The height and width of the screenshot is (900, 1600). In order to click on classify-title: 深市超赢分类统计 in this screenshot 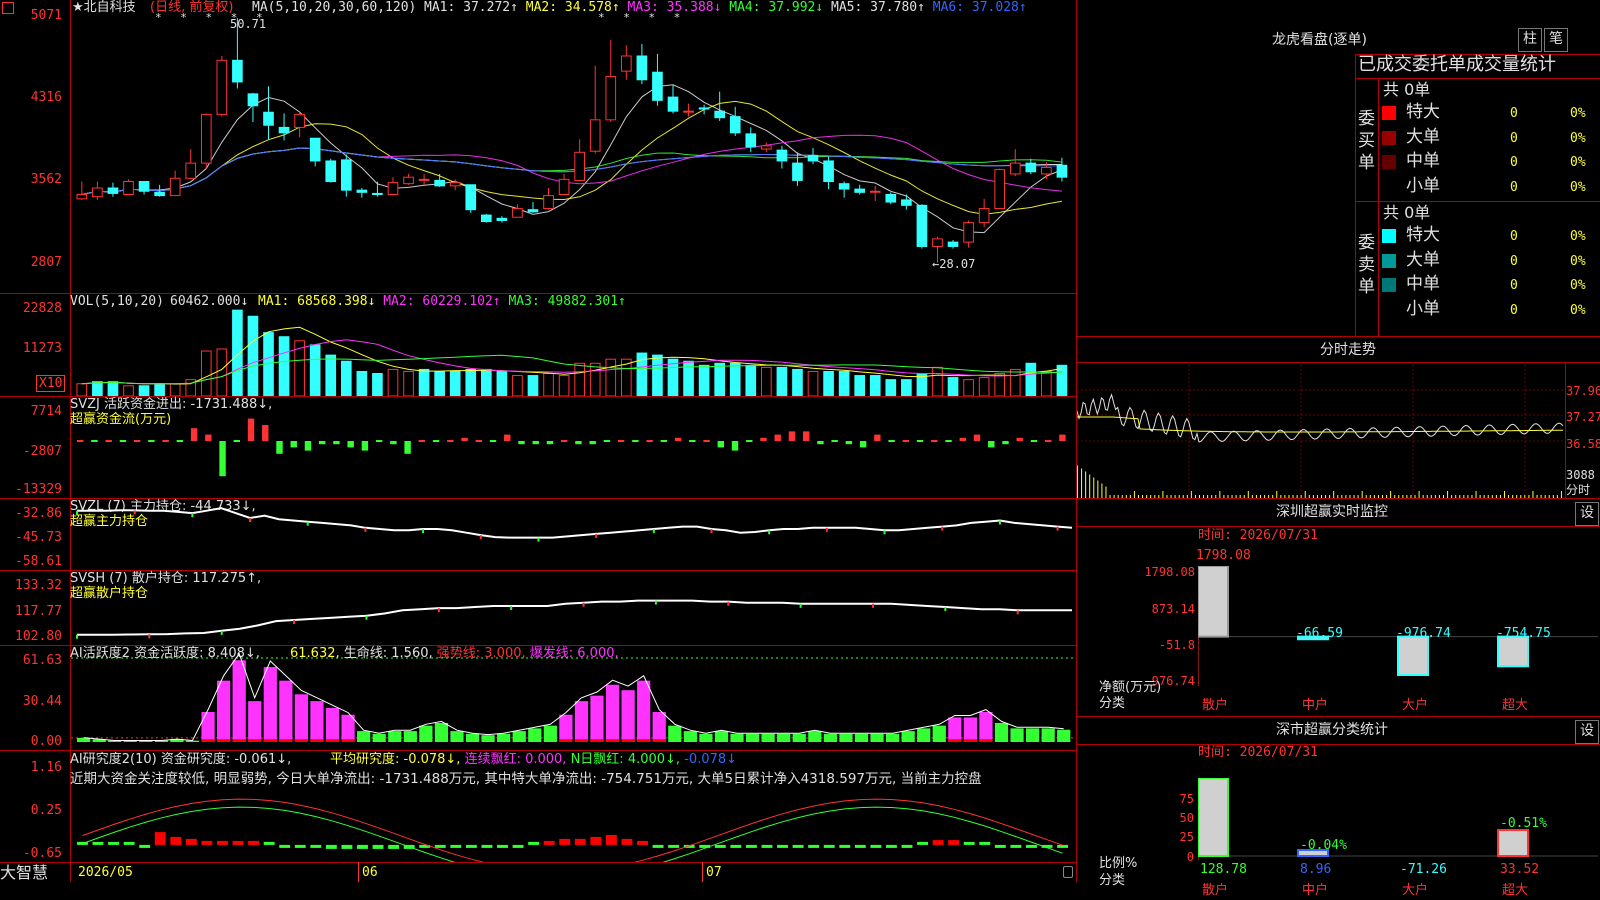, I will do `click(1332, 730)`.